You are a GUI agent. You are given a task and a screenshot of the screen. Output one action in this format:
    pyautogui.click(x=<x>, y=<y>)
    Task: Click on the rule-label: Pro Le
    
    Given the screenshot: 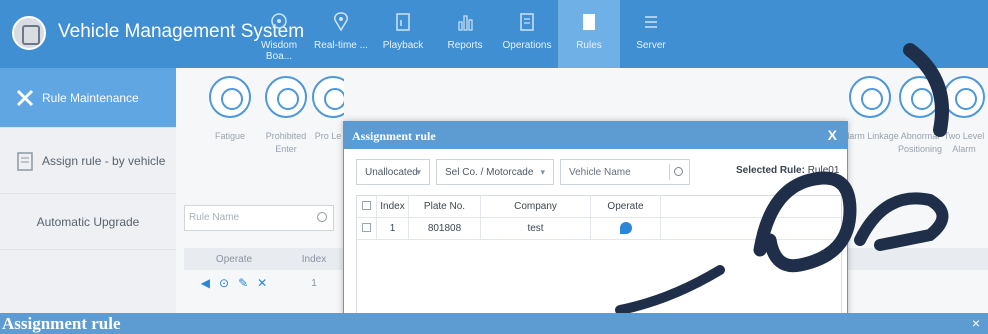 What is the action you would take?
    pyautogui.click(x=328, y=136)
    